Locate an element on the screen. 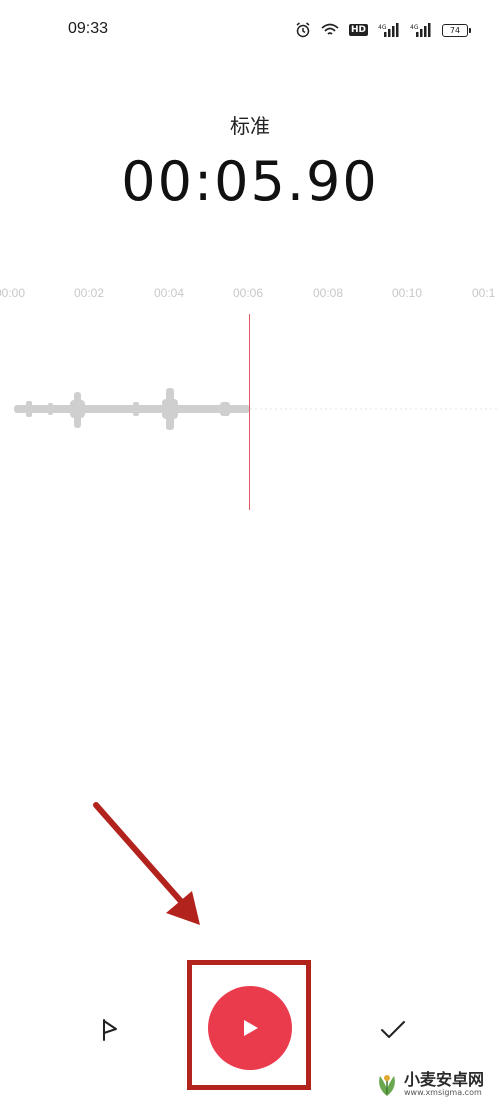 This screenshot has height=1111, width=500. watermark-url: www.xmsigma.com is located at coordinates (443, 1092).